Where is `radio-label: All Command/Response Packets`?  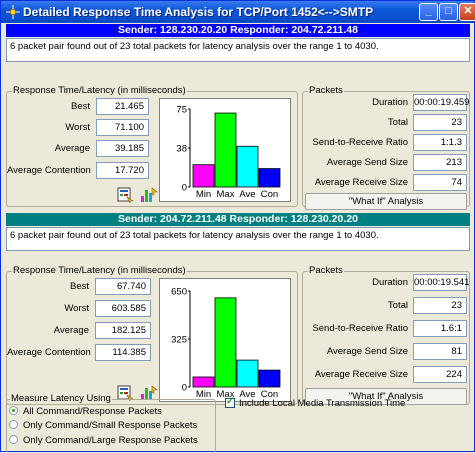
radio-label: All Command/Response Packets is located at coordinates (92, 411).